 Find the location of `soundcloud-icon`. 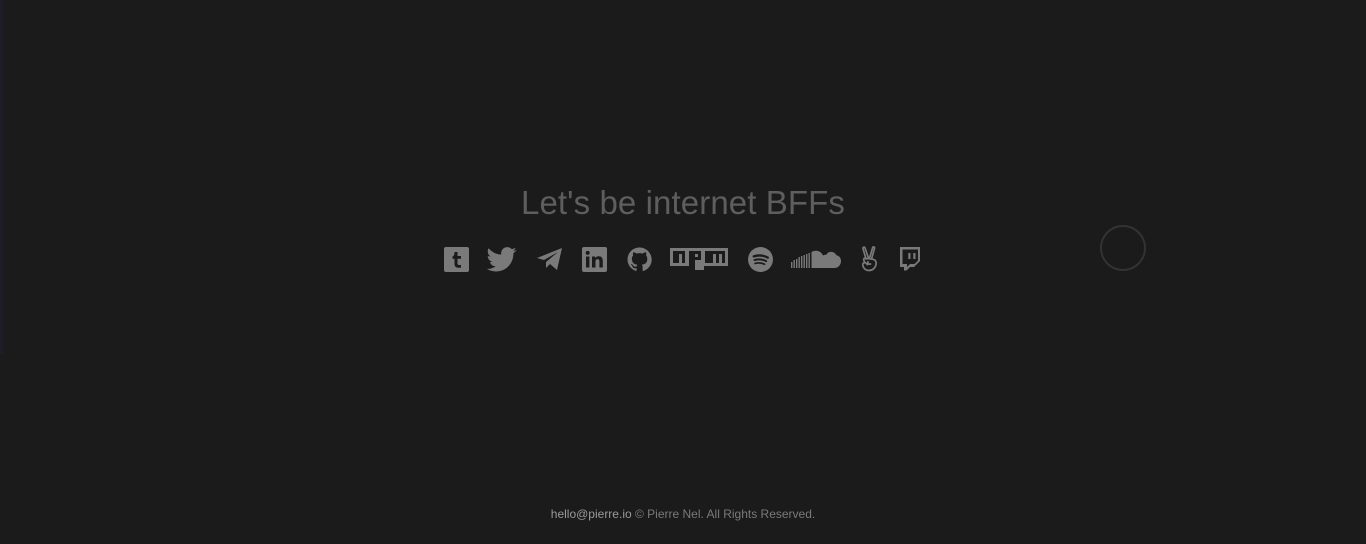

soundcloud-icon is located at coordinates (816, 259).